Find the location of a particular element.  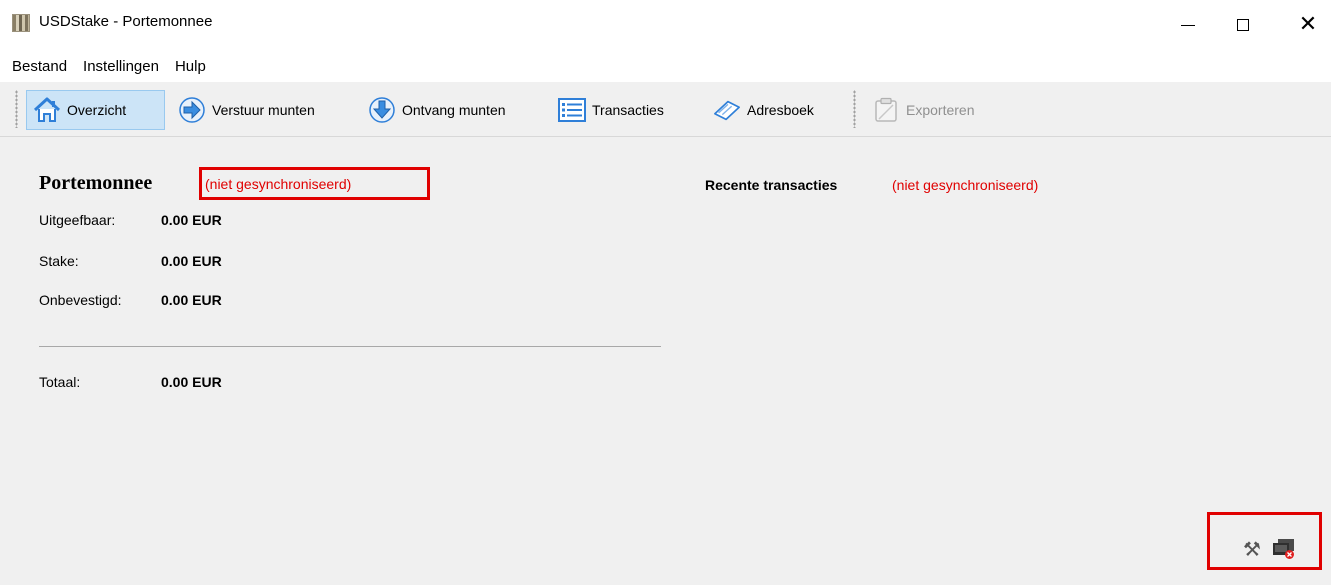

address-book-button: Adresboek is located at coordinates (777, 110).